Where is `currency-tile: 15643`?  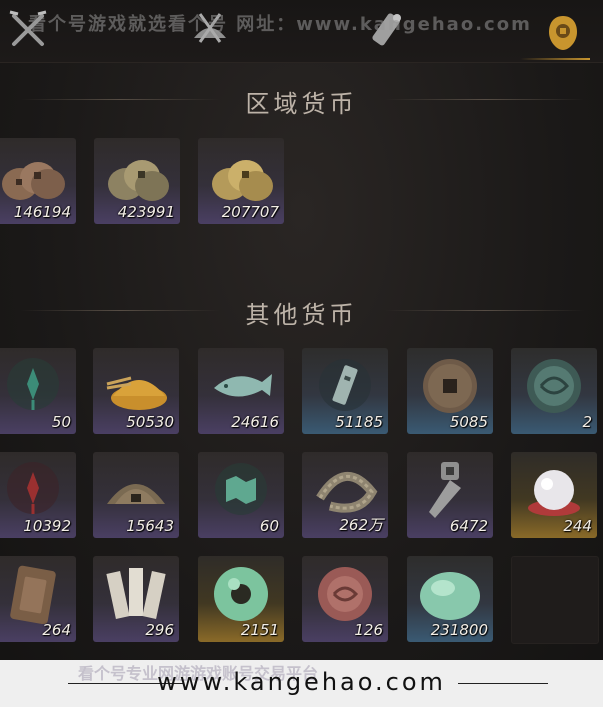
currency-tile: 15643 is located at coordinates (136, 495).